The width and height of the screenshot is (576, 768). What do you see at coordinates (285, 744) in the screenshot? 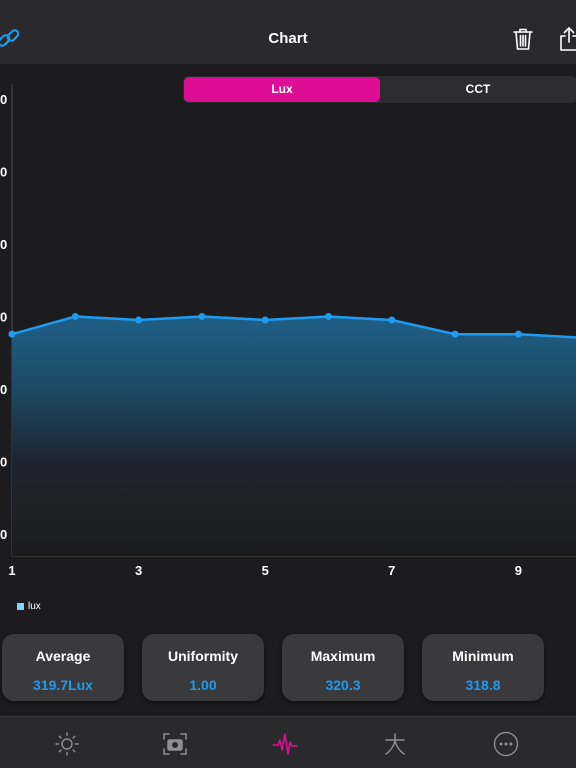
I see `pulse-icon` at bounding box center [285, 744].